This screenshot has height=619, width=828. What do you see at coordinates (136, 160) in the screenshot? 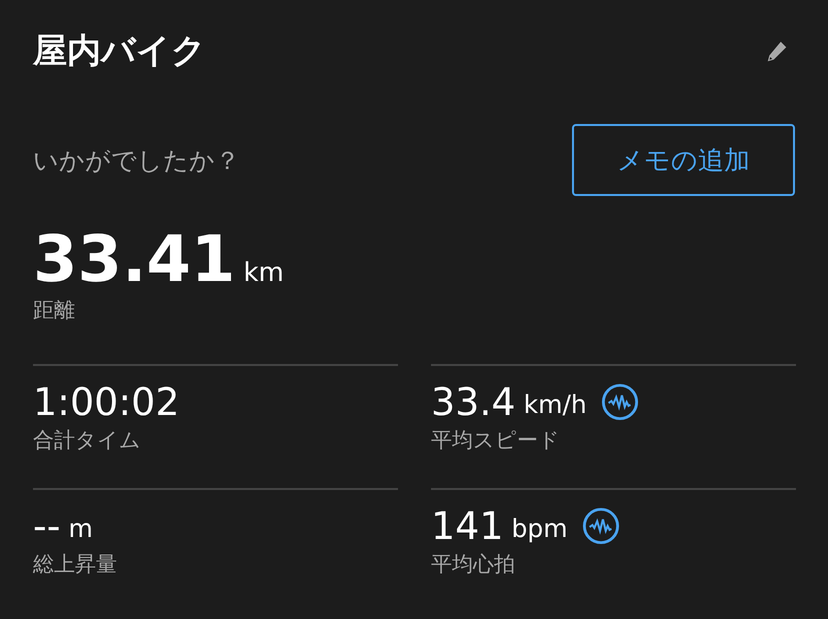
I see `feedback-question: いかがでしたか？` at bounding box center [136, 160].